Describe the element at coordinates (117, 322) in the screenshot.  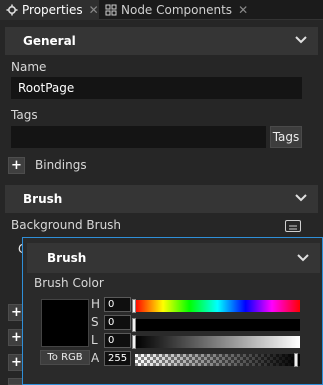
I see `saturation-input: 0` at that location.